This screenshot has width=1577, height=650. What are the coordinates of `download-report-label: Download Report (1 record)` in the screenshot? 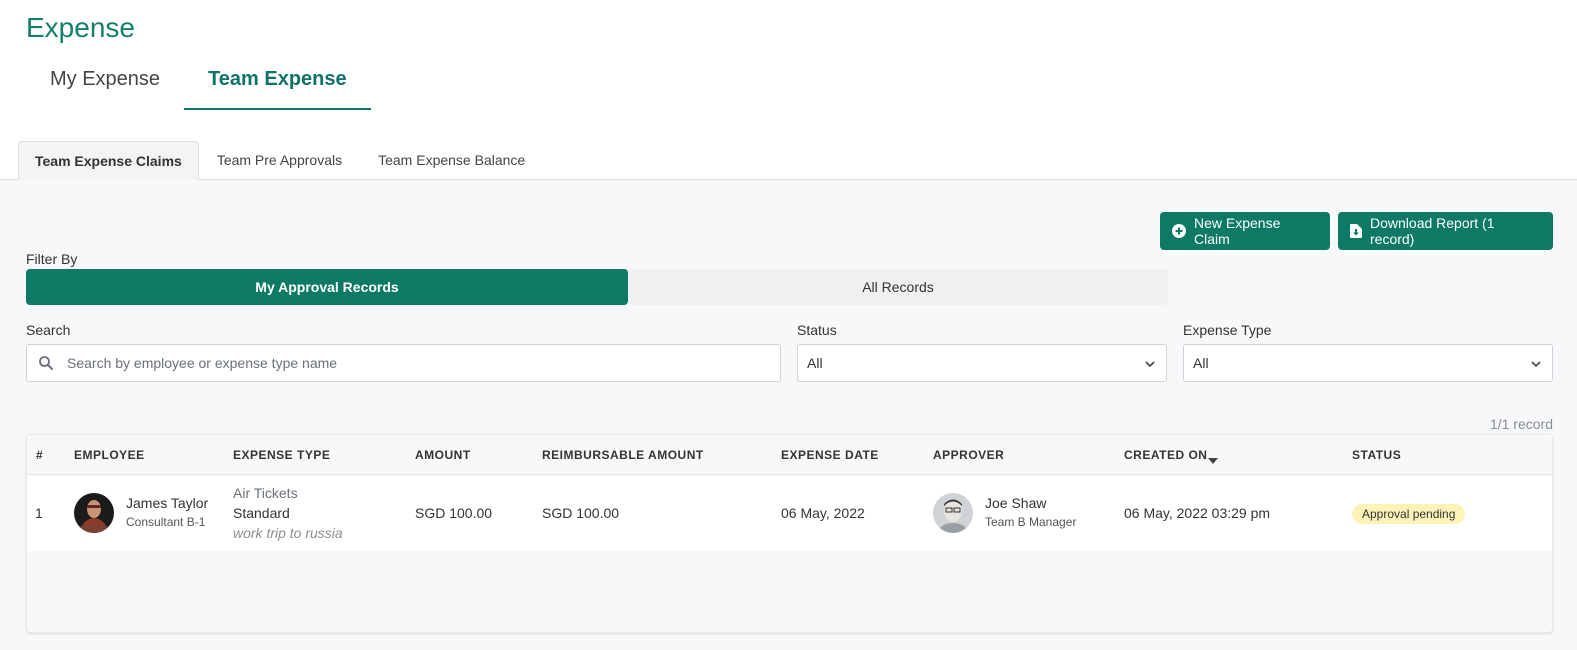 It's located at (1432, 231).